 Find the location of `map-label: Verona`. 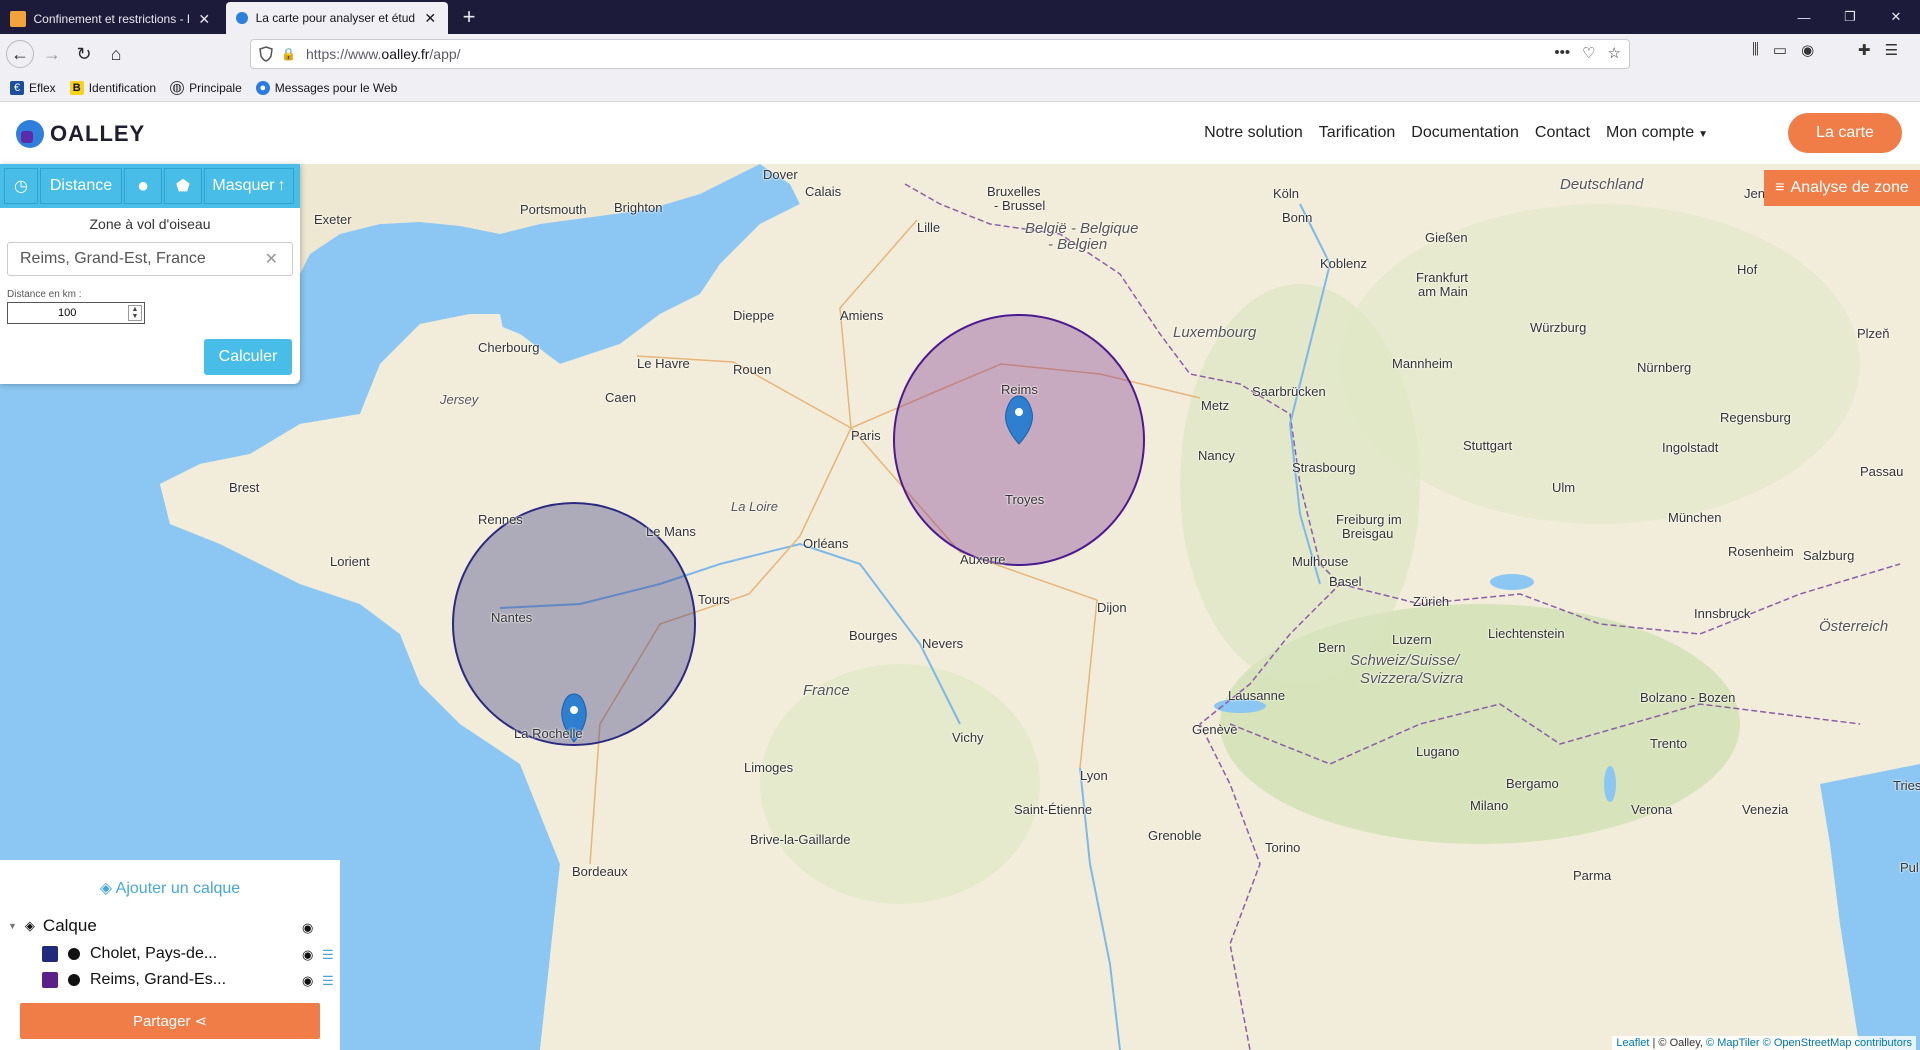

map-label: Verona is located at coordinates (1652, 809).